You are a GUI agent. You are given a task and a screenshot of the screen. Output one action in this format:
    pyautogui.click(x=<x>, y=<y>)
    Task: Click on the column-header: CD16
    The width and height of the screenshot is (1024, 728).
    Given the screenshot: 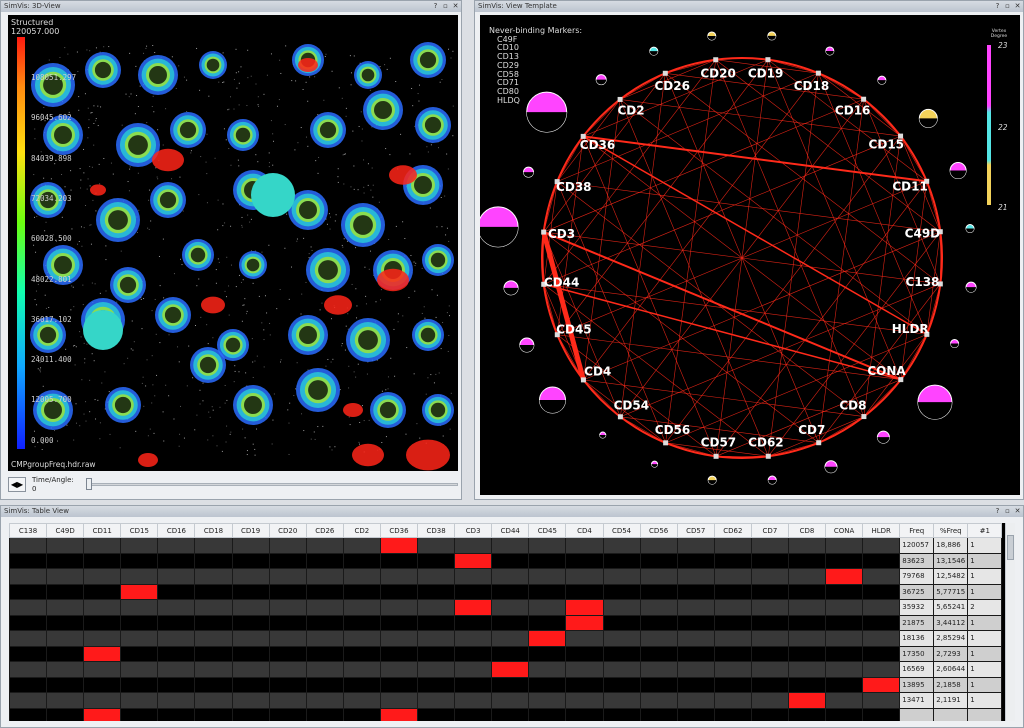 What is the action you would take?
    pyautogui.click(x=176, y=530)
    